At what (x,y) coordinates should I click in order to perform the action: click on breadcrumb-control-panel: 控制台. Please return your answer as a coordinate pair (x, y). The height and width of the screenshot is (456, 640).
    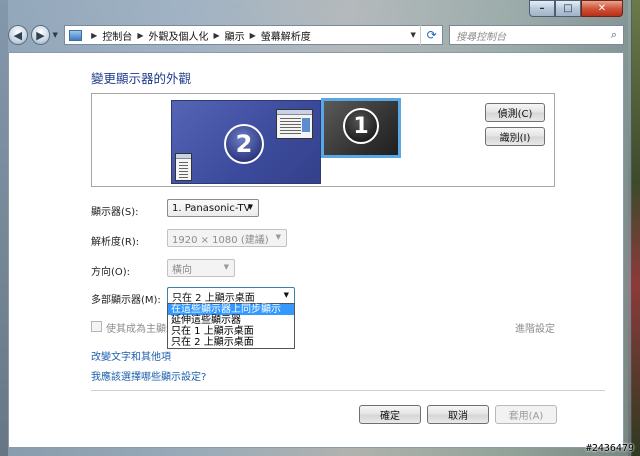
    Looking at the image, I should click on (117, 35).